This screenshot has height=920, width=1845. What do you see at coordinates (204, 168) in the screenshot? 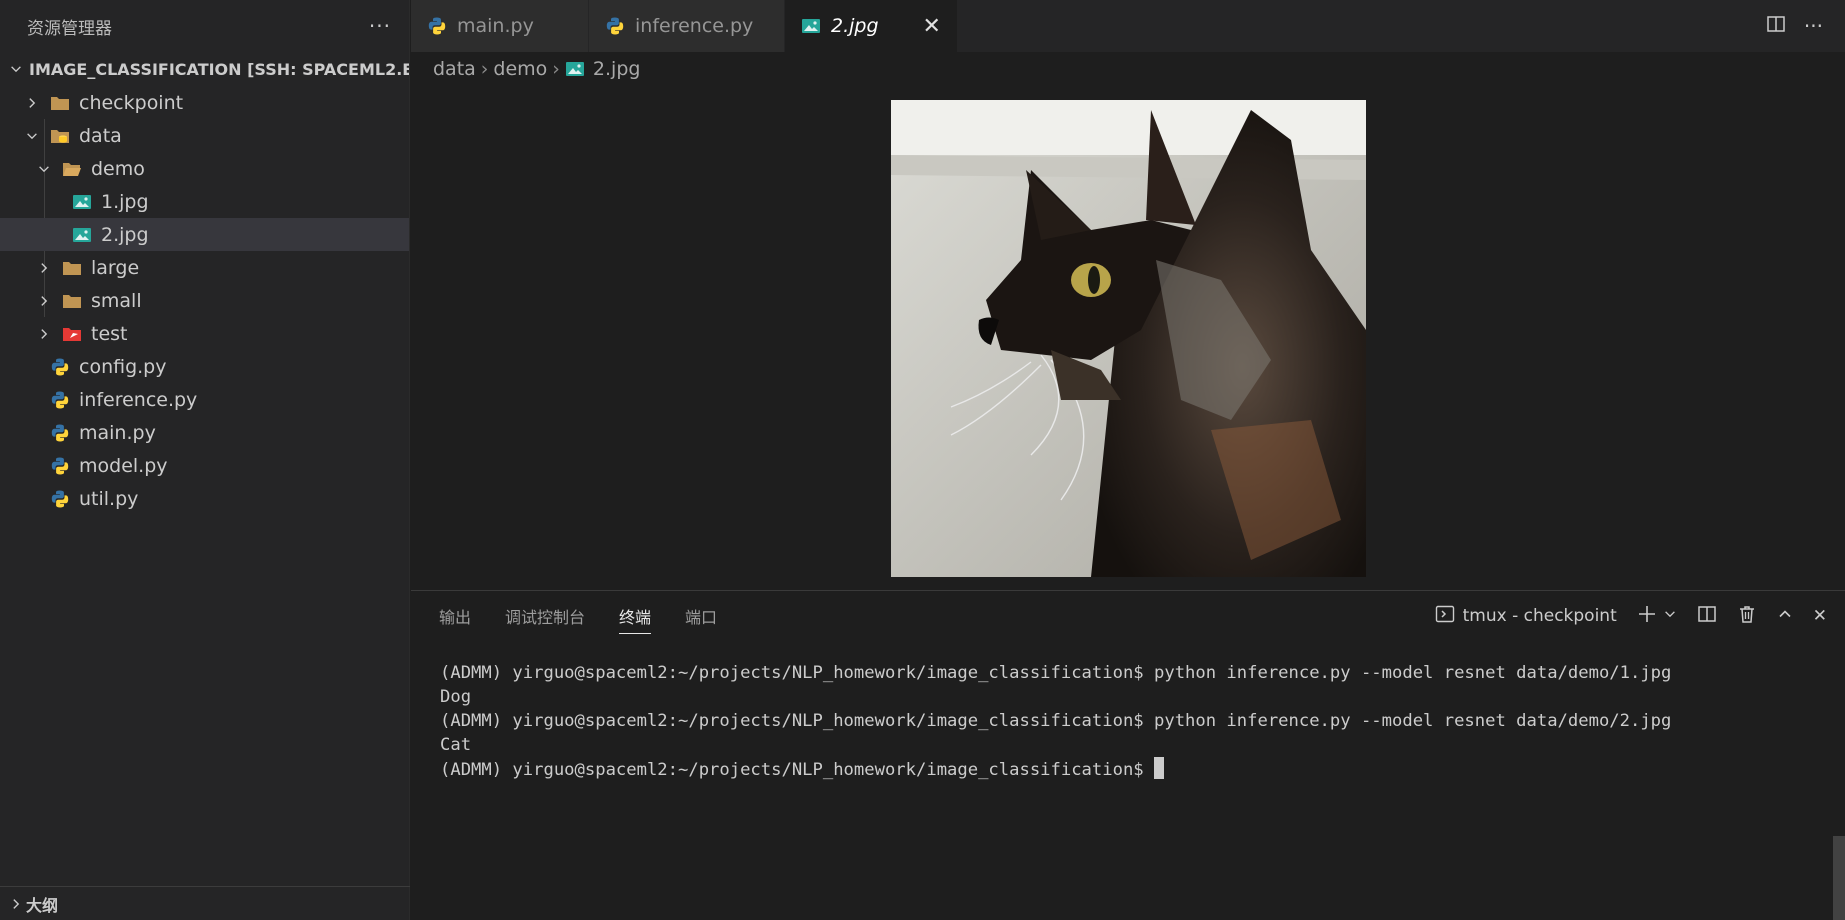
I see `tree-item-demo: demo` at bounding box center [204, 168].